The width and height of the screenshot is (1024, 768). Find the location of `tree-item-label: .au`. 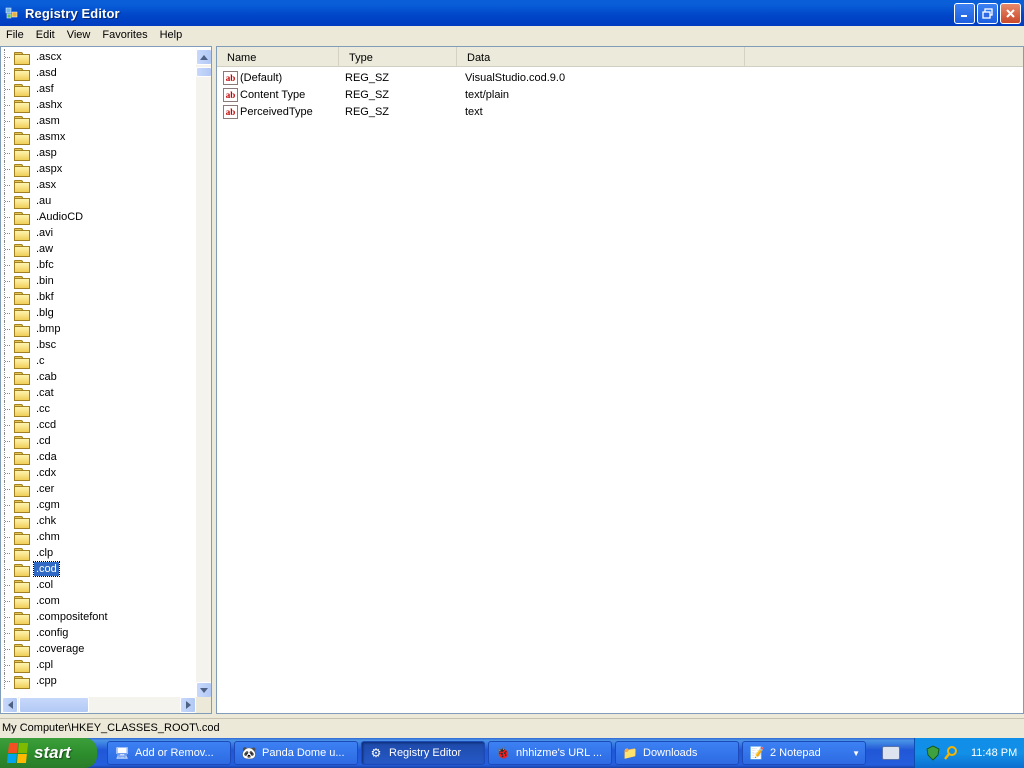

tree-item-label: .au is located at coordinates (44, 201).